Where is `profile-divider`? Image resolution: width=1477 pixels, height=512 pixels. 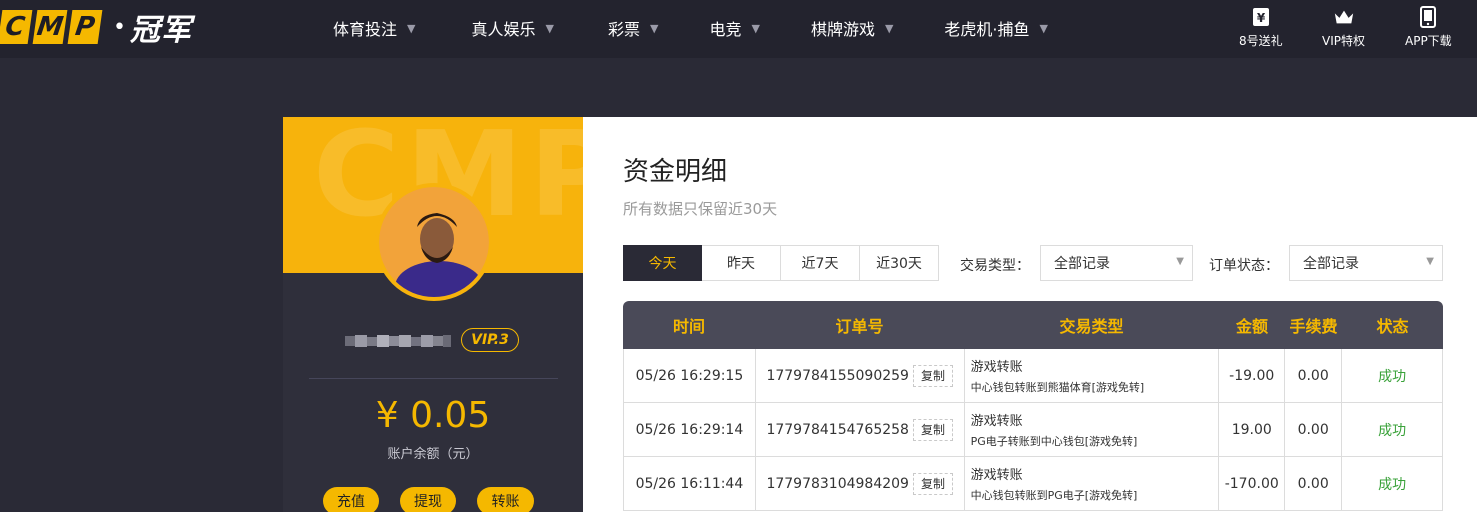
profile-divider is located at coordinates (433, 378).